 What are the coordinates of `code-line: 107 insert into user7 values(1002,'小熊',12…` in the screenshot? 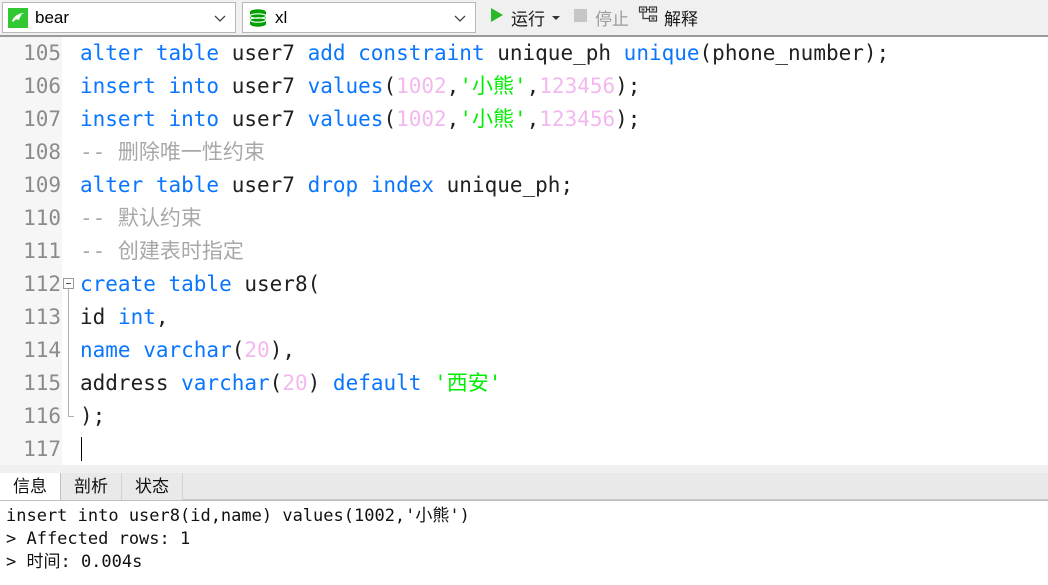 It's located at (524, 119).